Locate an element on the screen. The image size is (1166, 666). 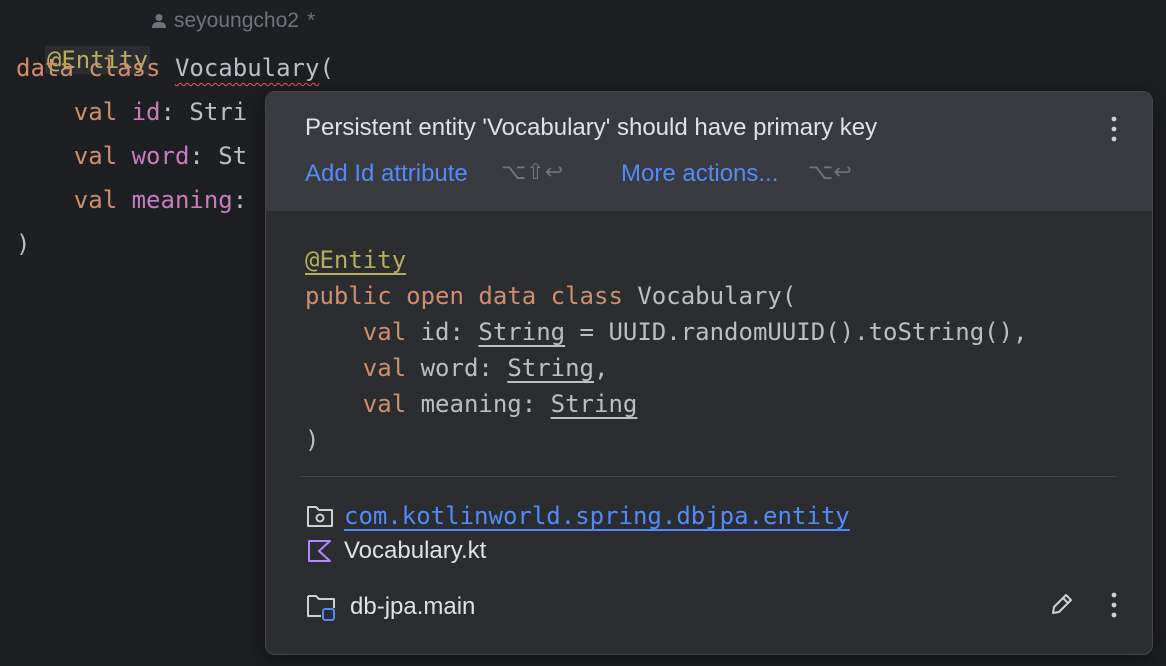
doc-line-annotation: @Entity is located at coordinates (355, 260).